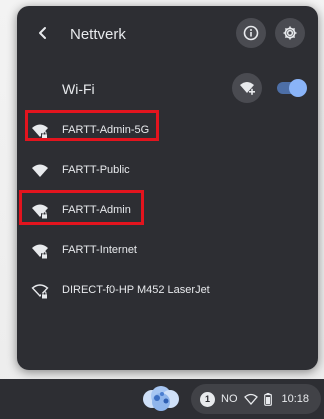  What do you see at coordinates (167, 131) in the screenshot?
I see `network-item: FARTT-Admin-5G` at bounding box center [167, 131].